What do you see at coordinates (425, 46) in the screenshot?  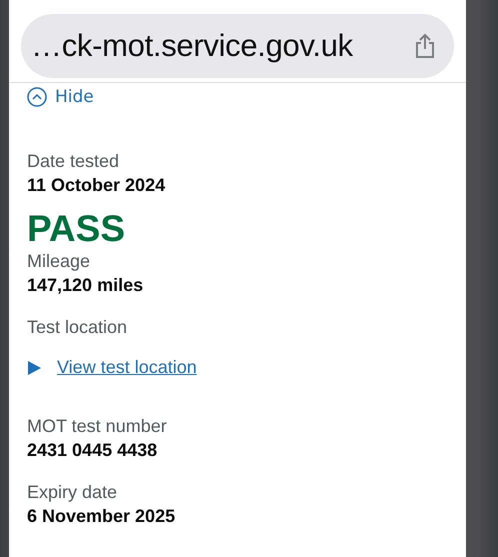 I see `share-icon` at bounding box center [425, 46].